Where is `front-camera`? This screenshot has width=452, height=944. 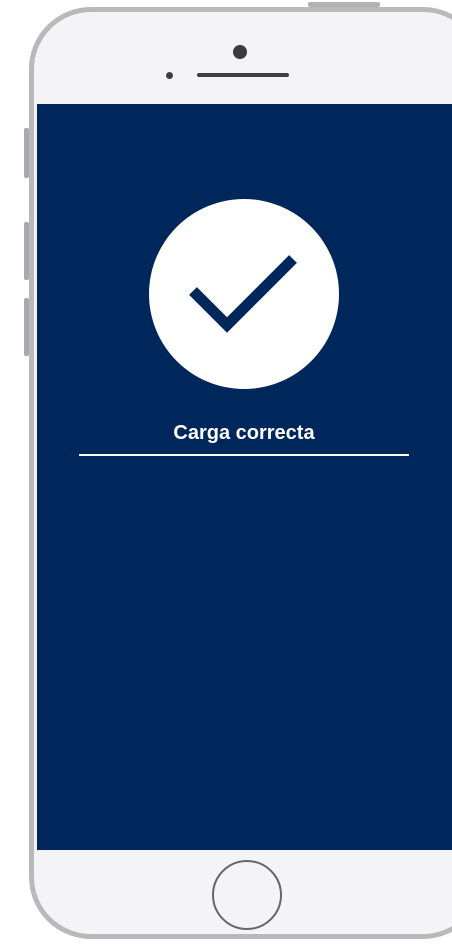 front-camera is located at coordinates (240, 52).